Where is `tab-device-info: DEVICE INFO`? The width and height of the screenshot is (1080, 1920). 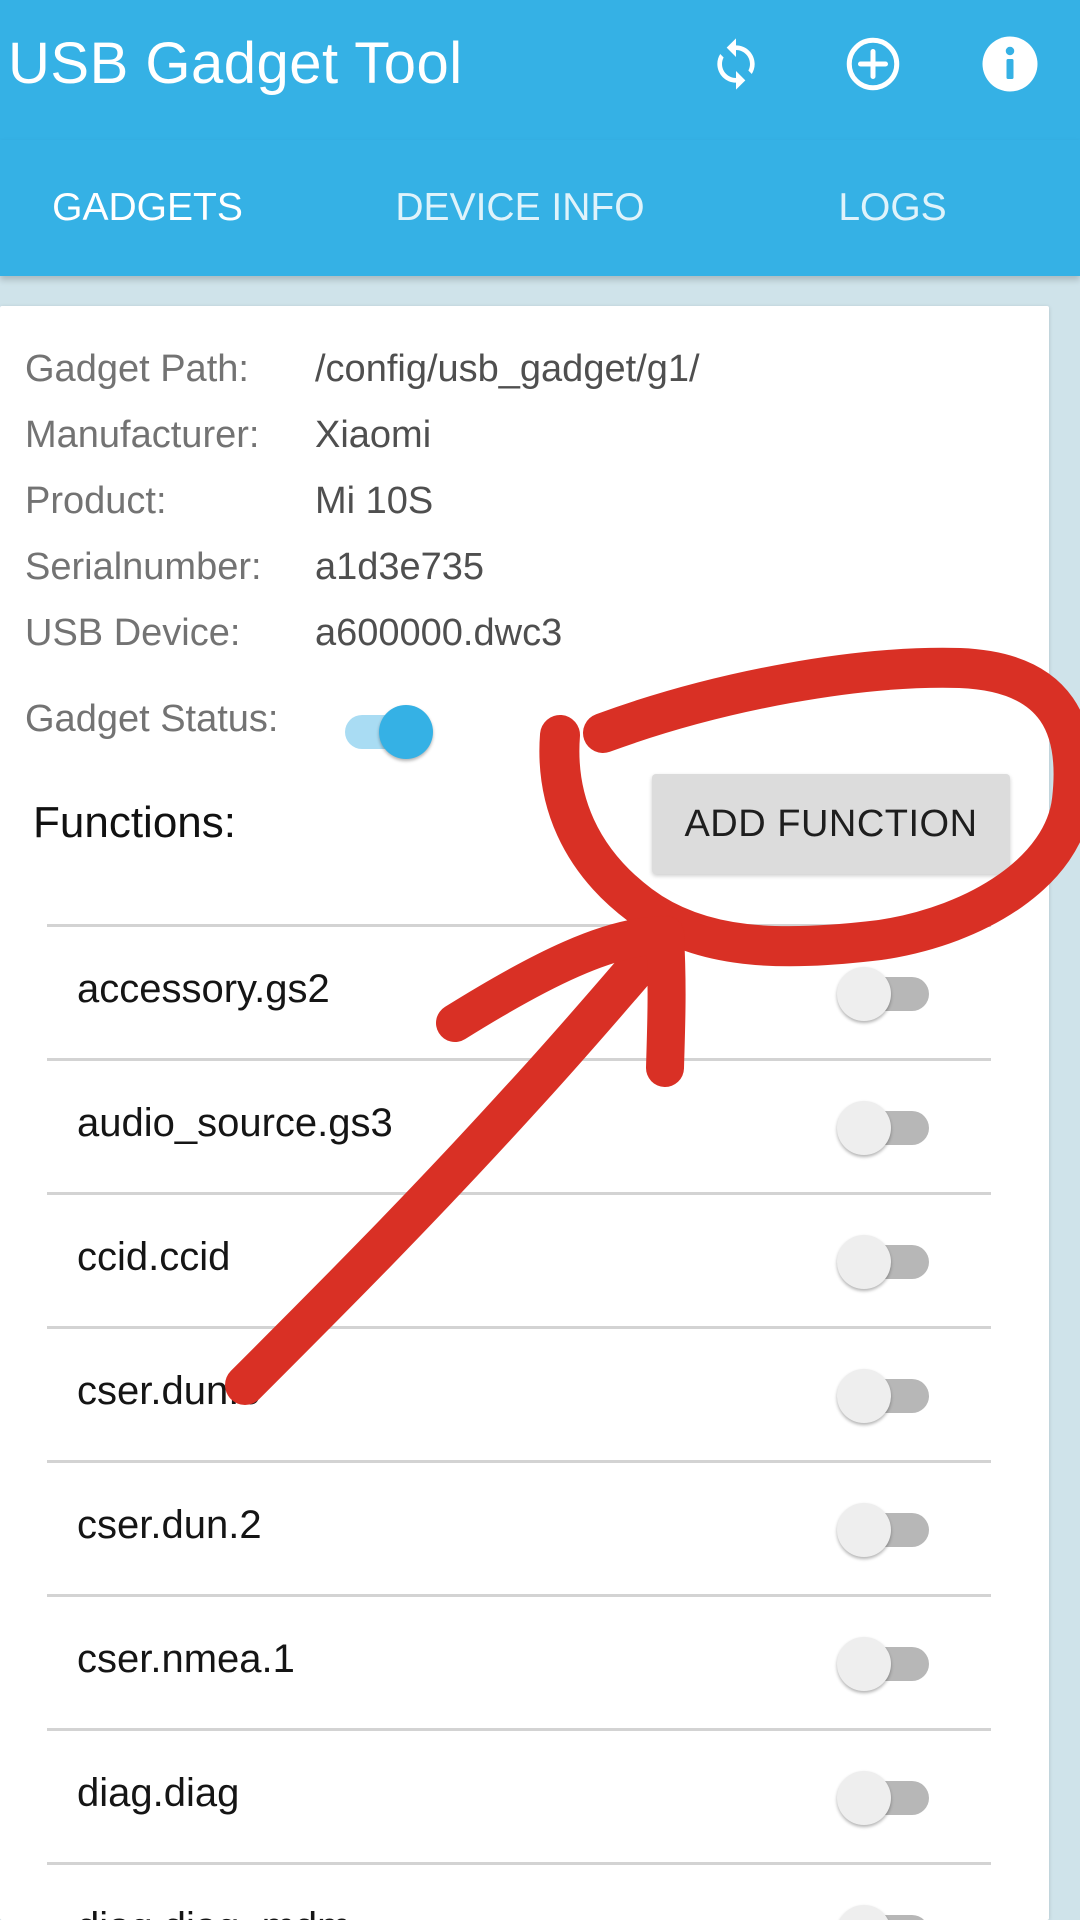 tab-device-info: DEVICE INFO is located at coordinates (520, 208).